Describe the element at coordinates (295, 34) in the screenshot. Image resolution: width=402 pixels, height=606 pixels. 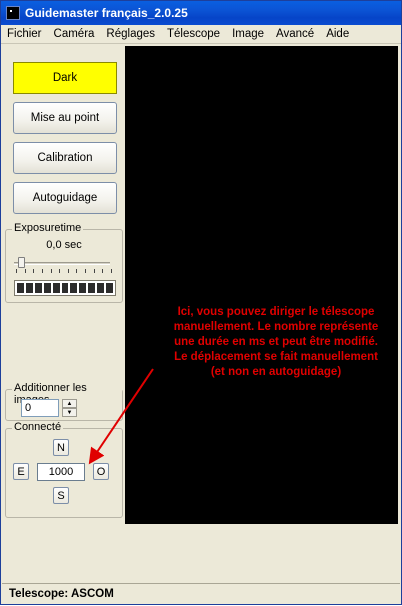
I see `menu-avance: Avancé` at that location.